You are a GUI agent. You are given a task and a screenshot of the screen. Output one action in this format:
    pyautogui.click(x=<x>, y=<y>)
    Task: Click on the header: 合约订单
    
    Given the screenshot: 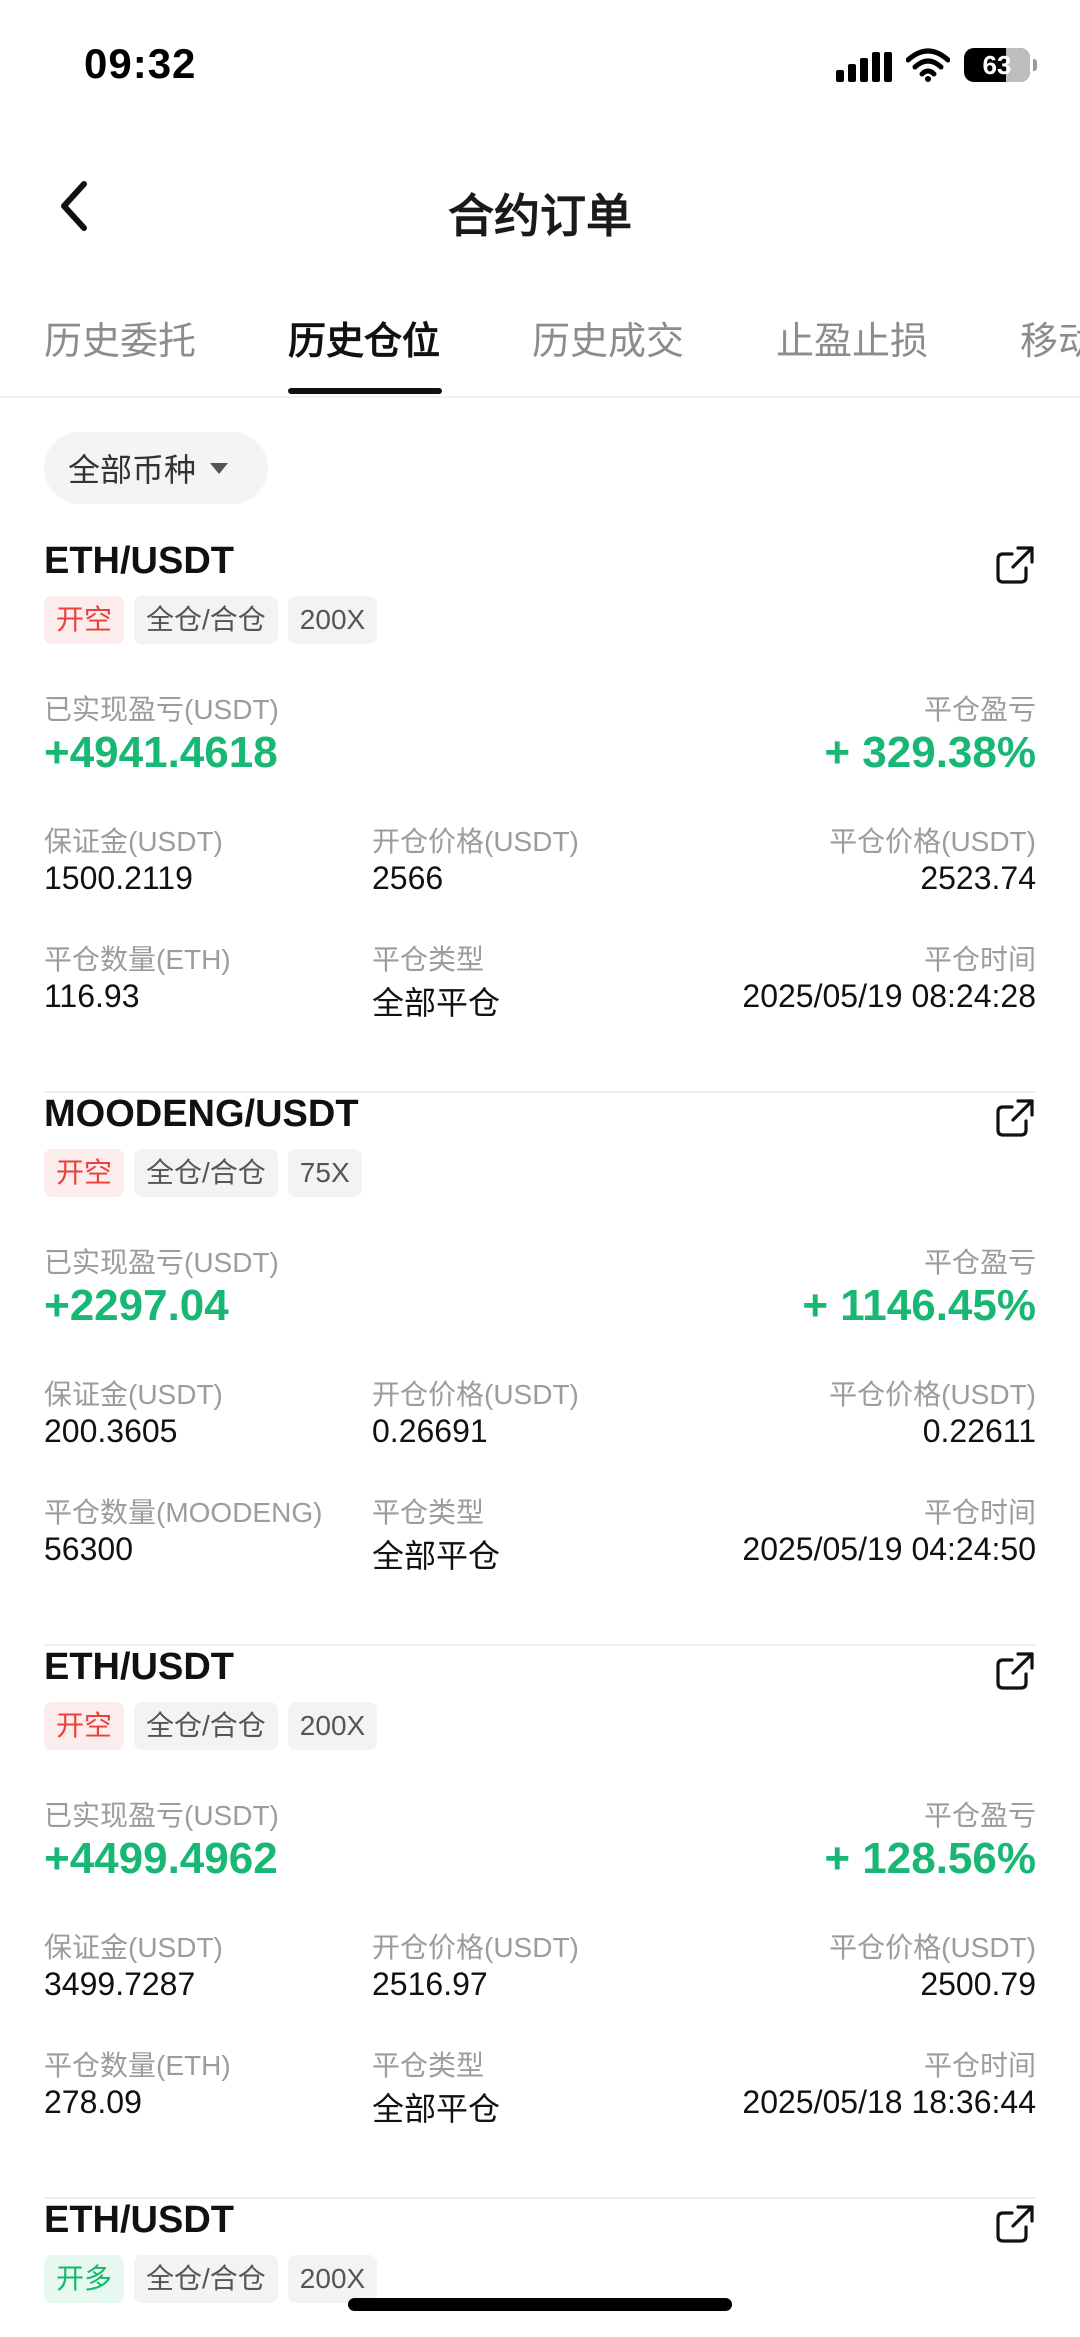 What is the action you would take?
    pyautogui.click(x=540, y=206)
    